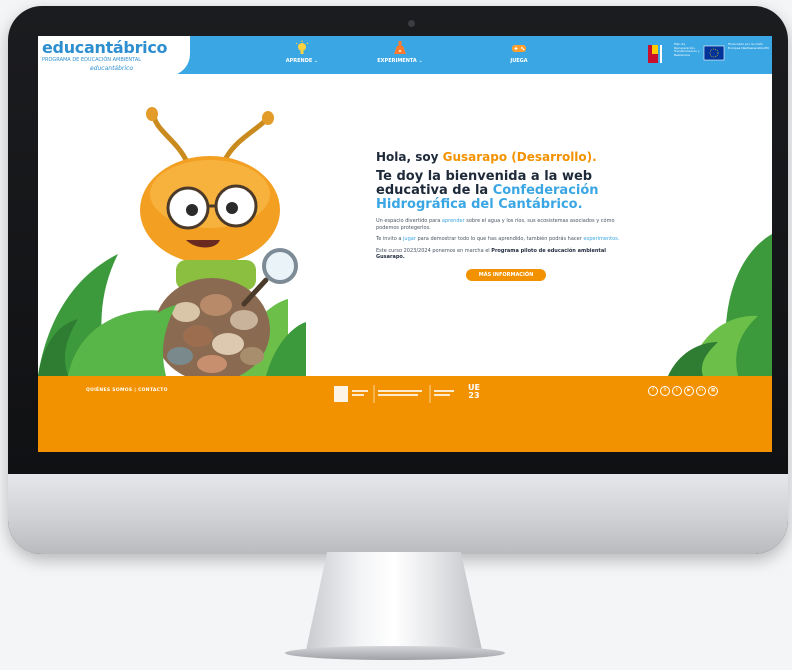 Image resolution: width=792 pixels, height=670 pixels. I want to click on footer-links: QUIÉNES SOMOS | CONTACTO, so click(127, 390).